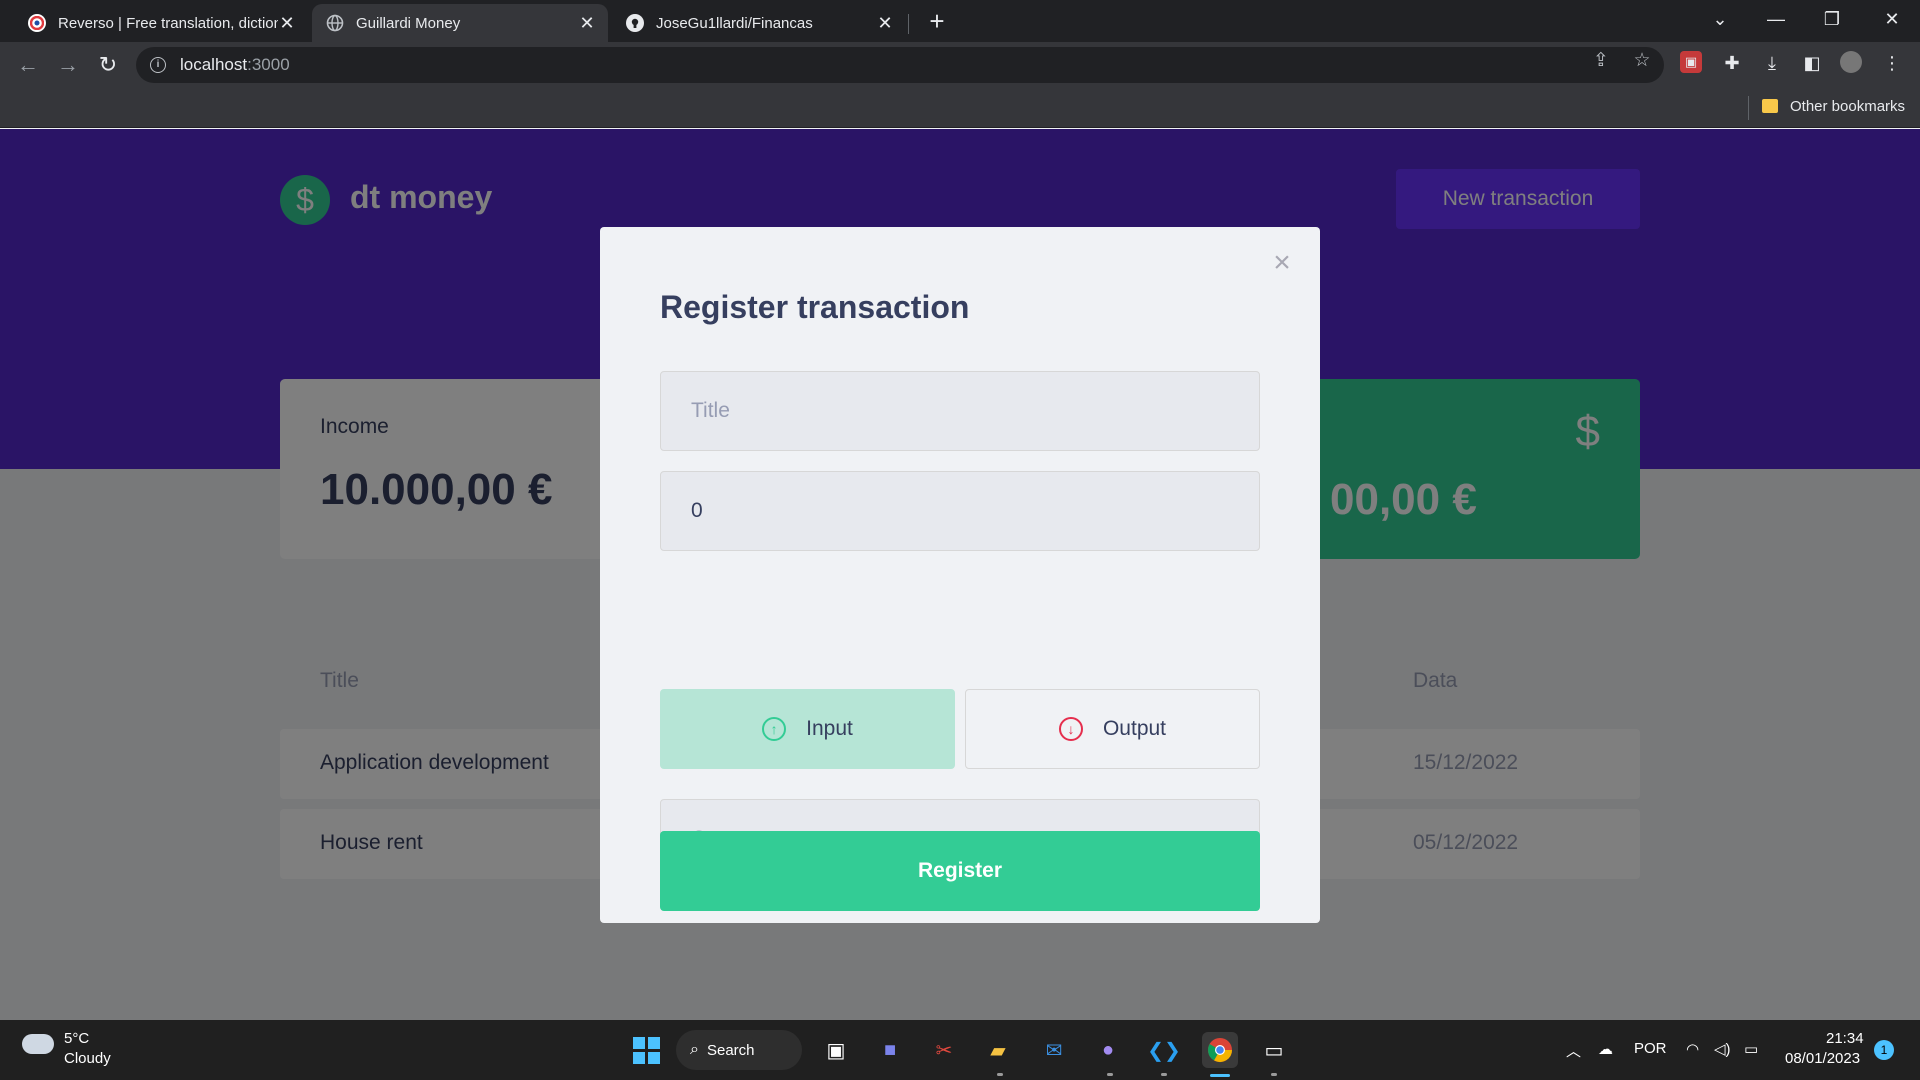 The height and width of the screenshot is (1080, 1920). Describe the element at coordinates (836, 1050) in the screenshot. I see `task-view-icon: ▣` at that location.